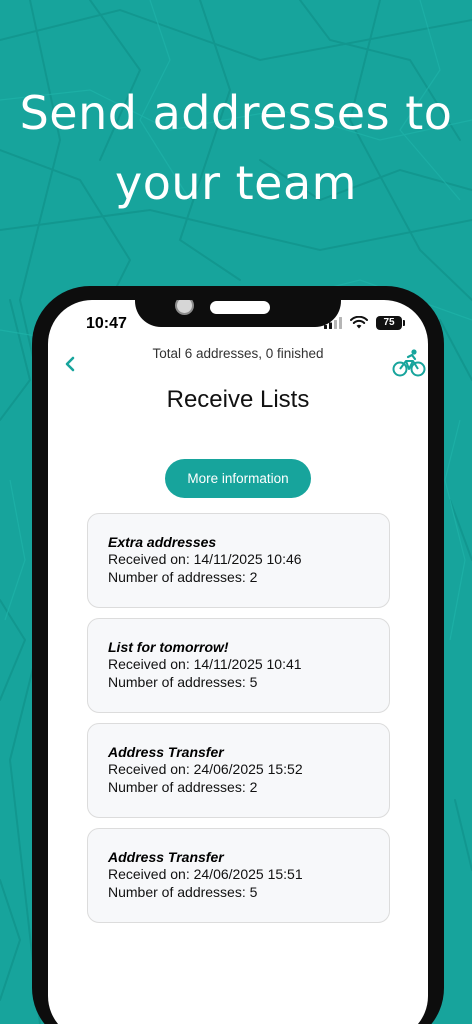  What do you see at coordinates (205, 874) in the screenshot?
I see `list-received-date: Received on: 24/06/2025 15:51` at bounding box center [205, 874].